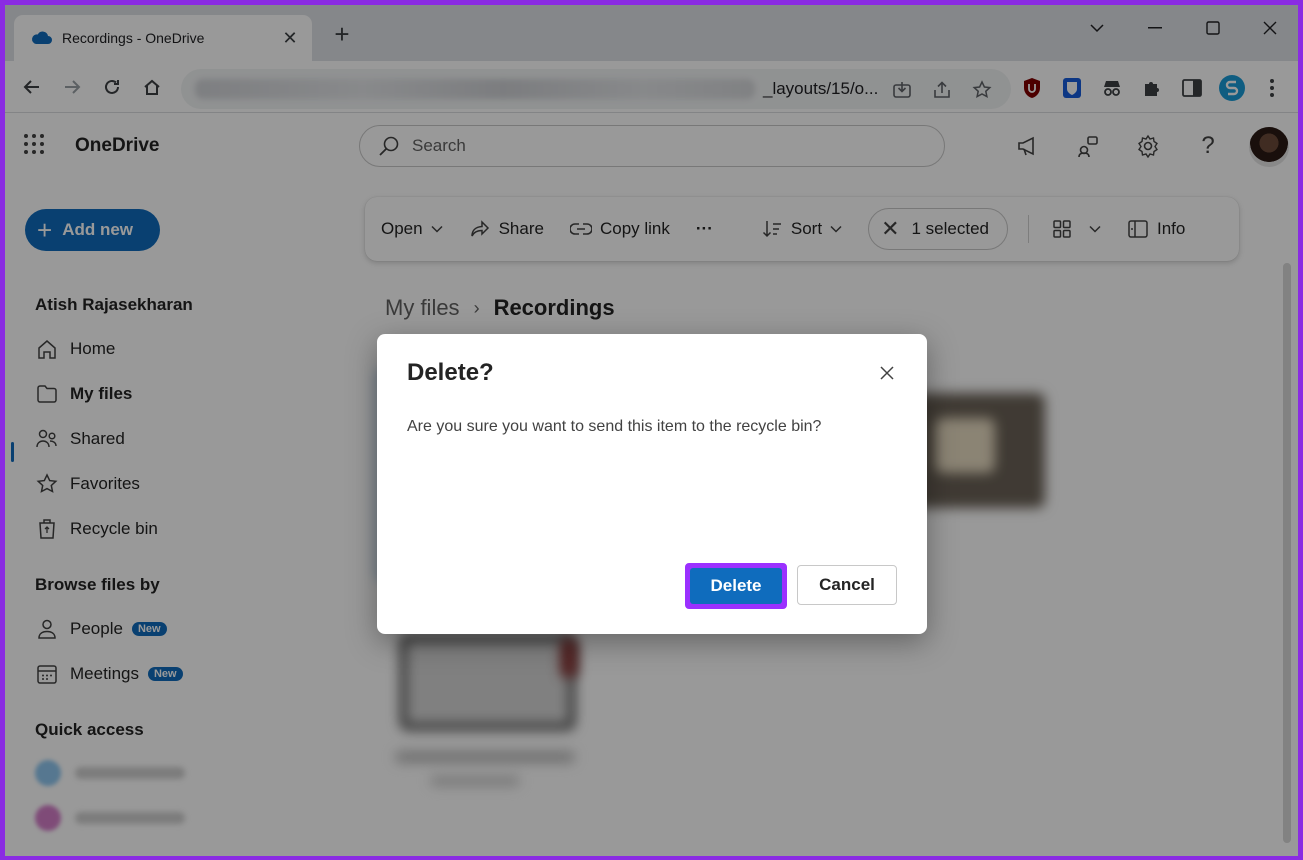 This screenshot has height=860, width=1303. Describe the element at coordinates (847, 585) in the screenshot. I see `cancel-button: Cancel` at that location.